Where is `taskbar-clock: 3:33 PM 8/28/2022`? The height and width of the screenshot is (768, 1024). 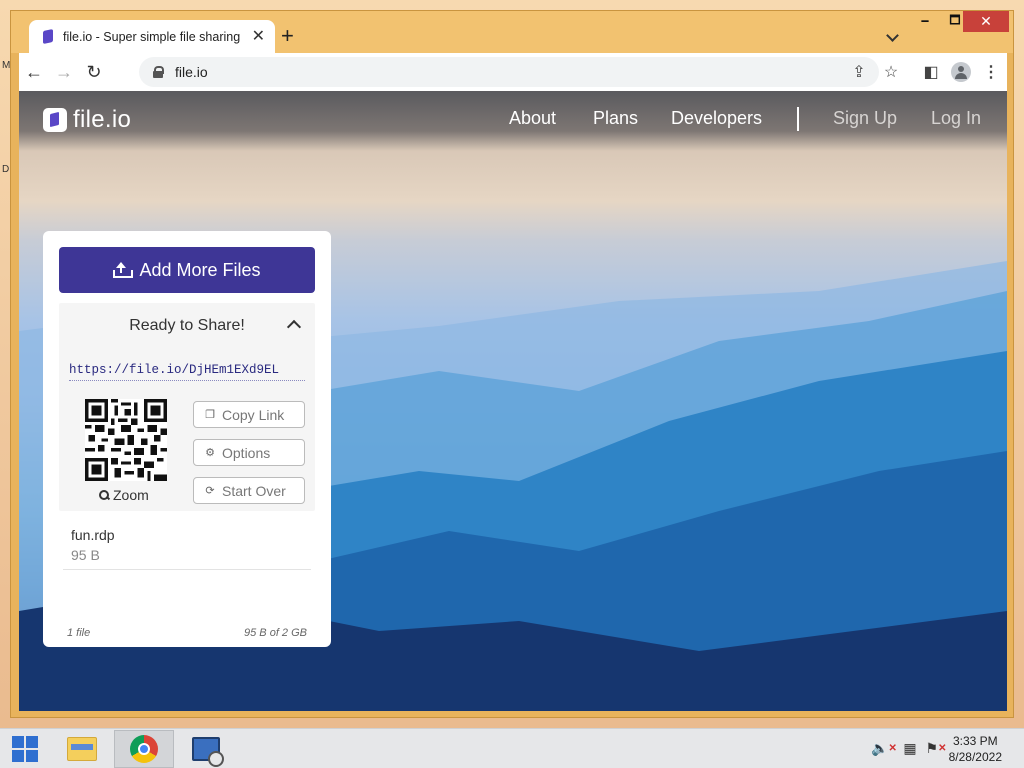 taskbar-clock: 3:33 PM 8/28/2022 is located at coordinates (975, 749).